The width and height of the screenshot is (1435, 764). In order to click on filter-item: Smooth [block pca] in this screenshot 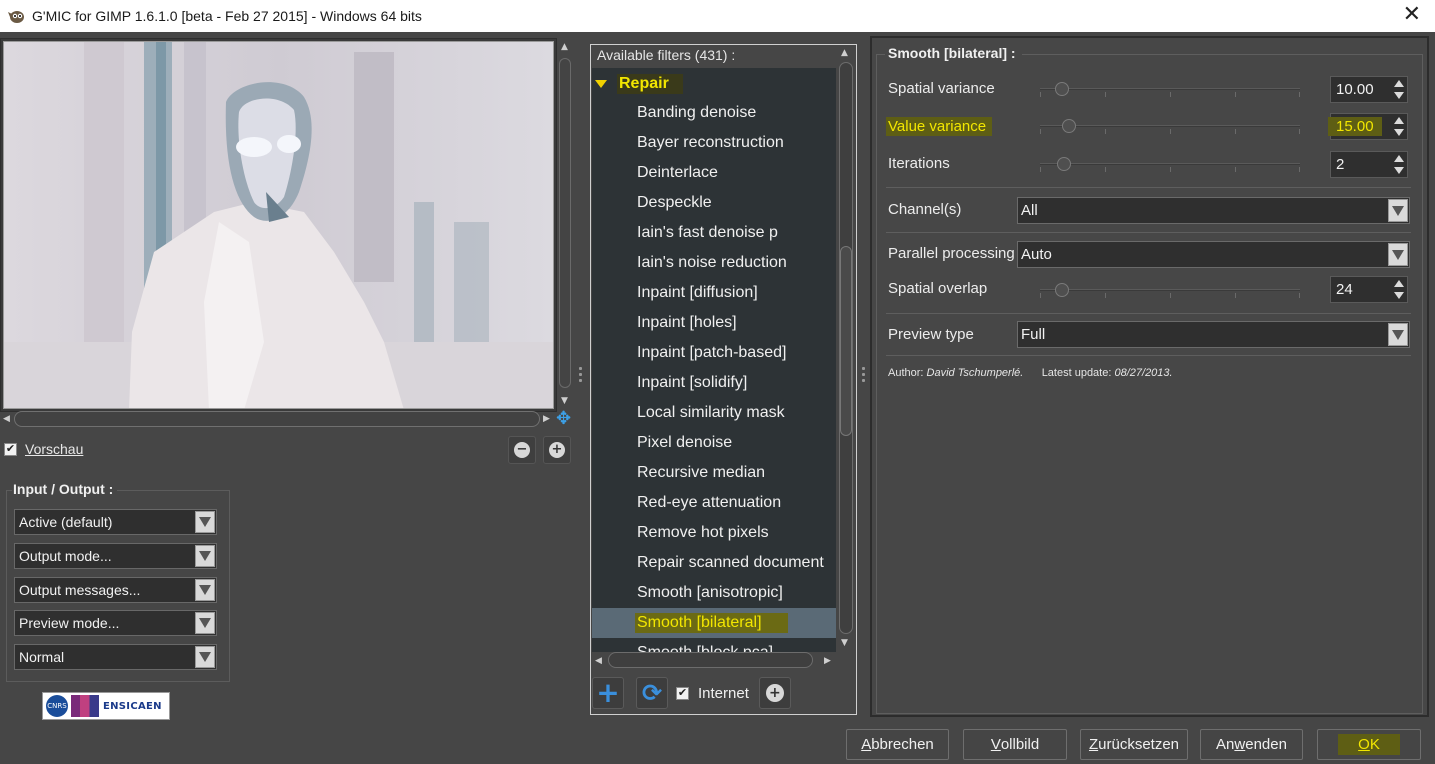, I will do `click(714, 645)`.